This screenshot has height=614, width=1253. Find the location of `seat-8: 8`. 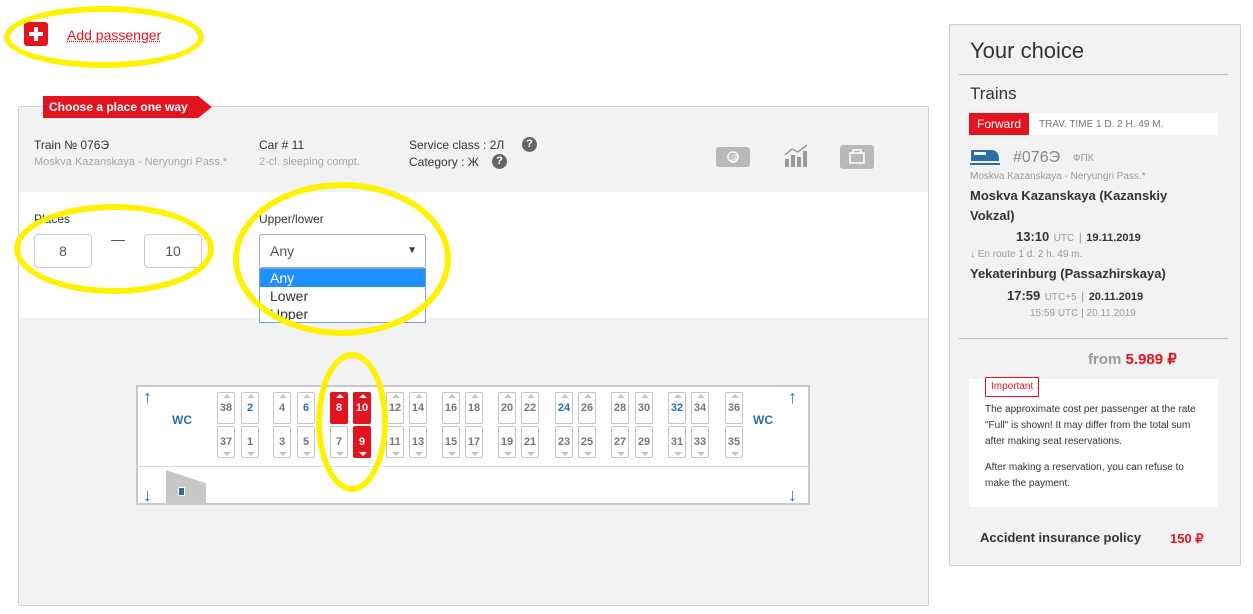

seat-8: 8 is located at coordinates (339, 408).